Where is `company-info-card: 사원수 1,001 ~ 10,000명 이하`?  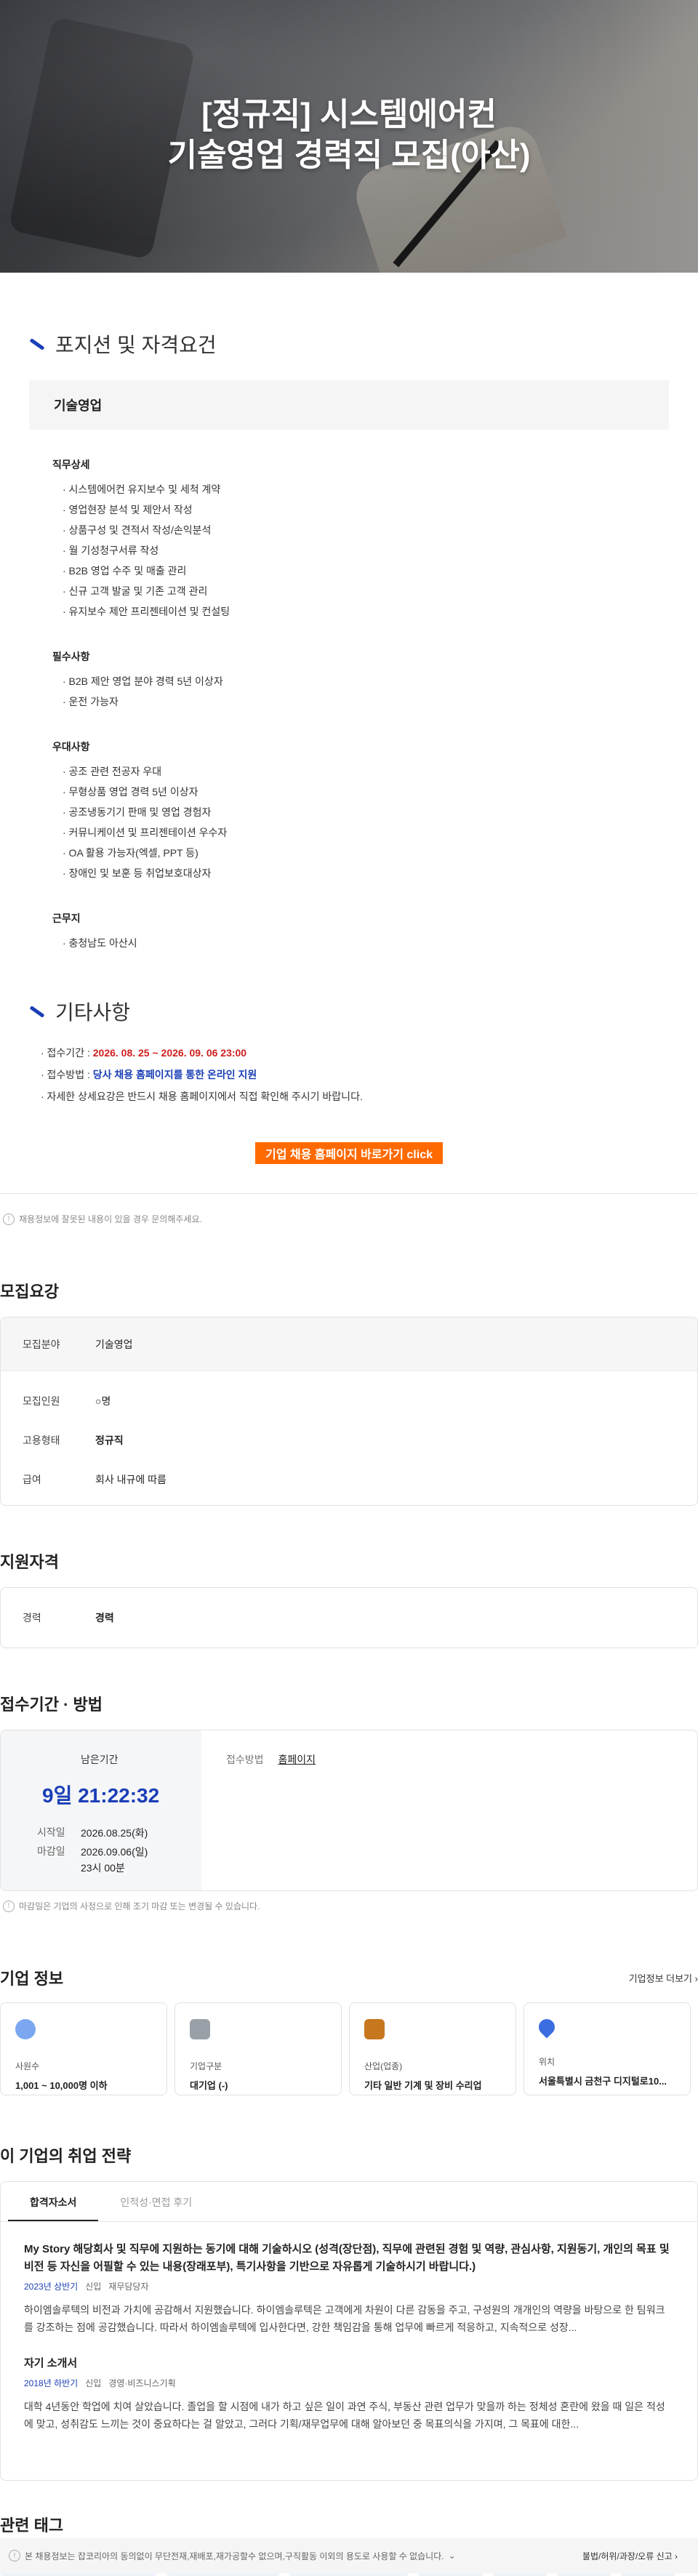 company-info-card: 사원수 1,001 ~ 10,000명 이하 is located at coordinates (83, 2048).